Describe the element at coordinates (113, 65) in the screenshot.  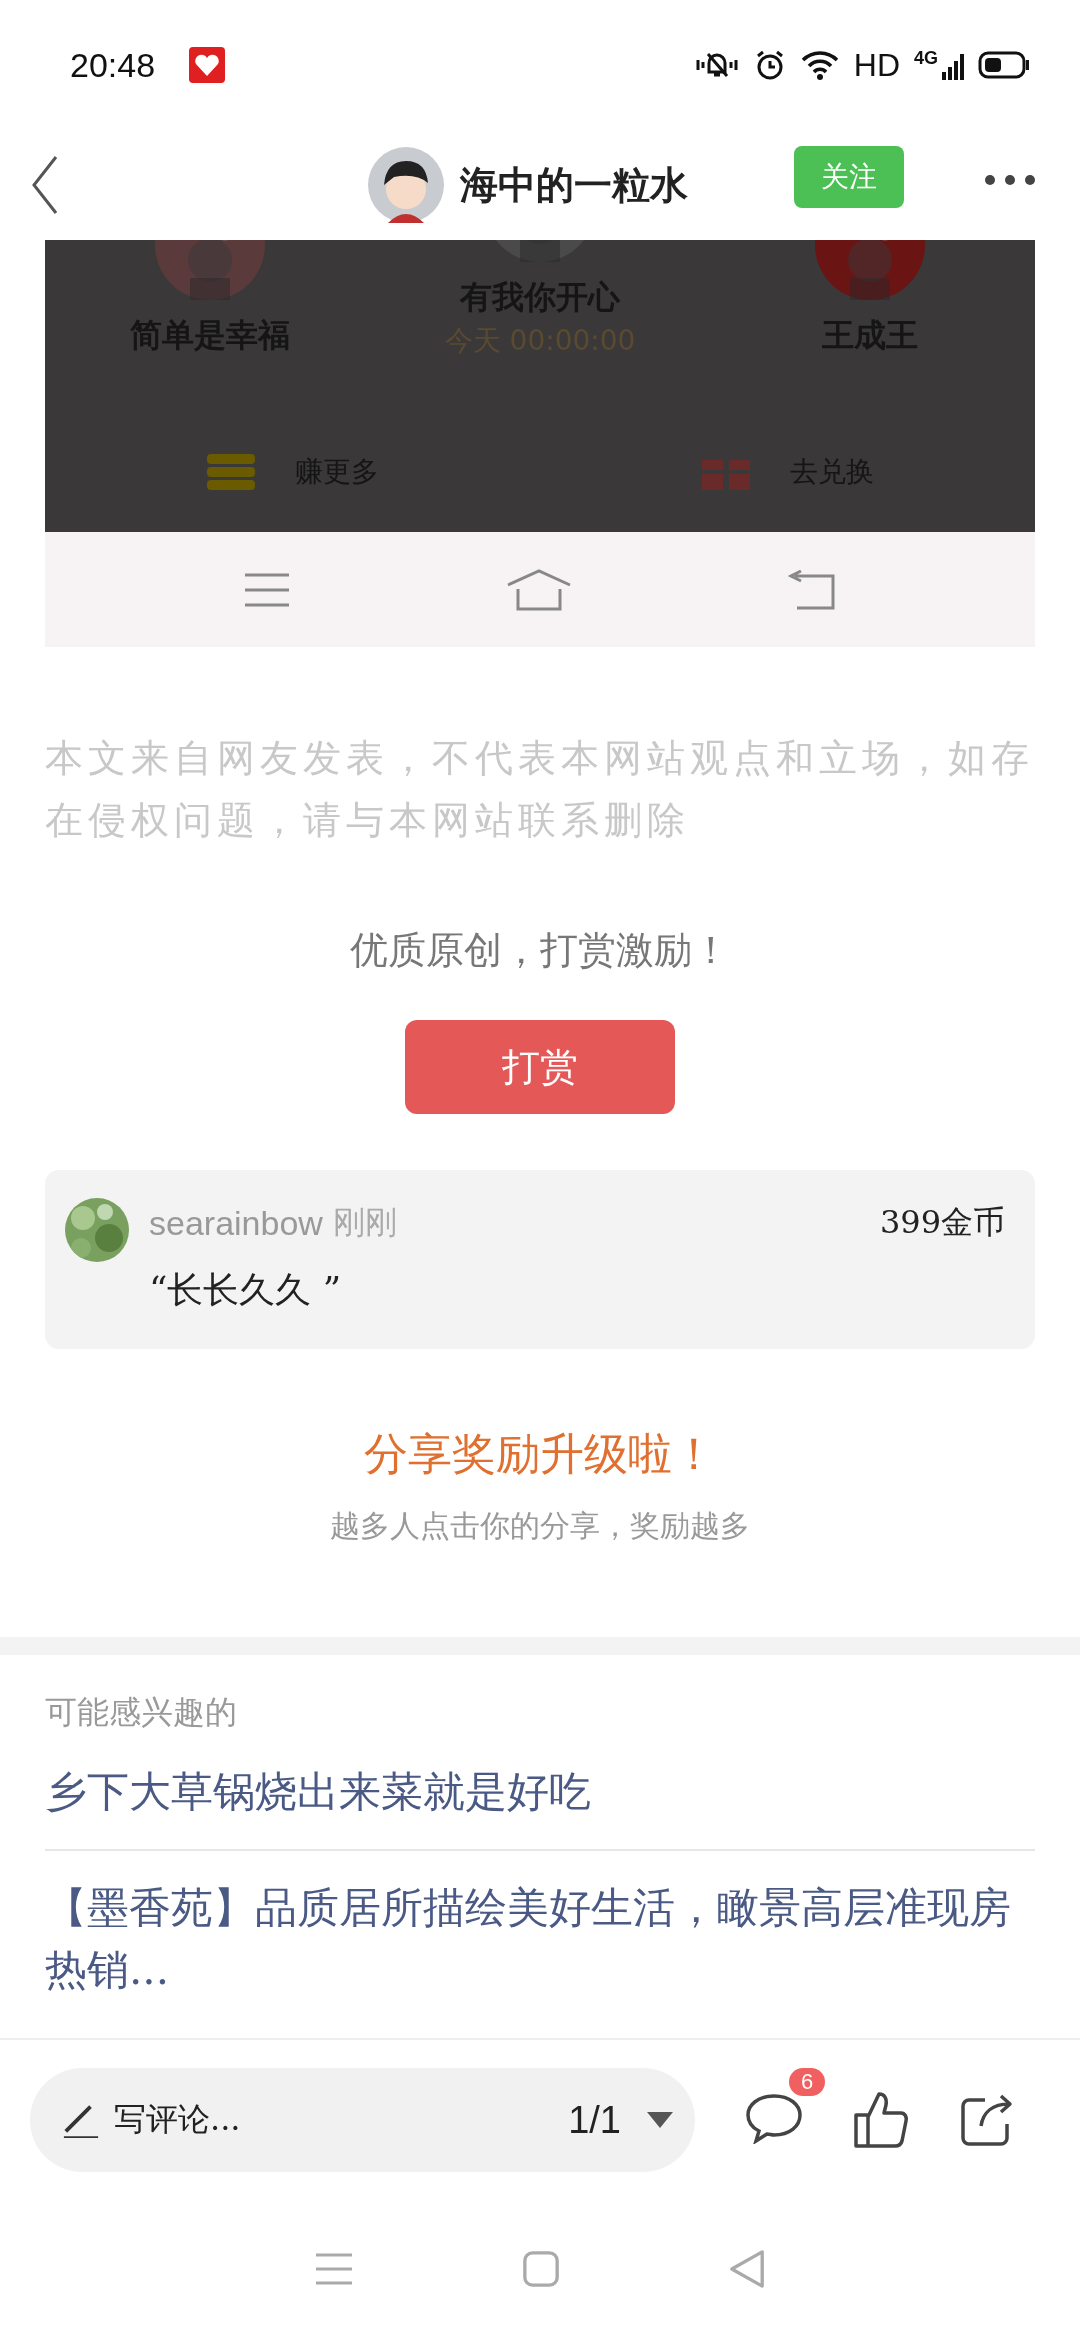
I see `clock-time: 20:48` at that location.